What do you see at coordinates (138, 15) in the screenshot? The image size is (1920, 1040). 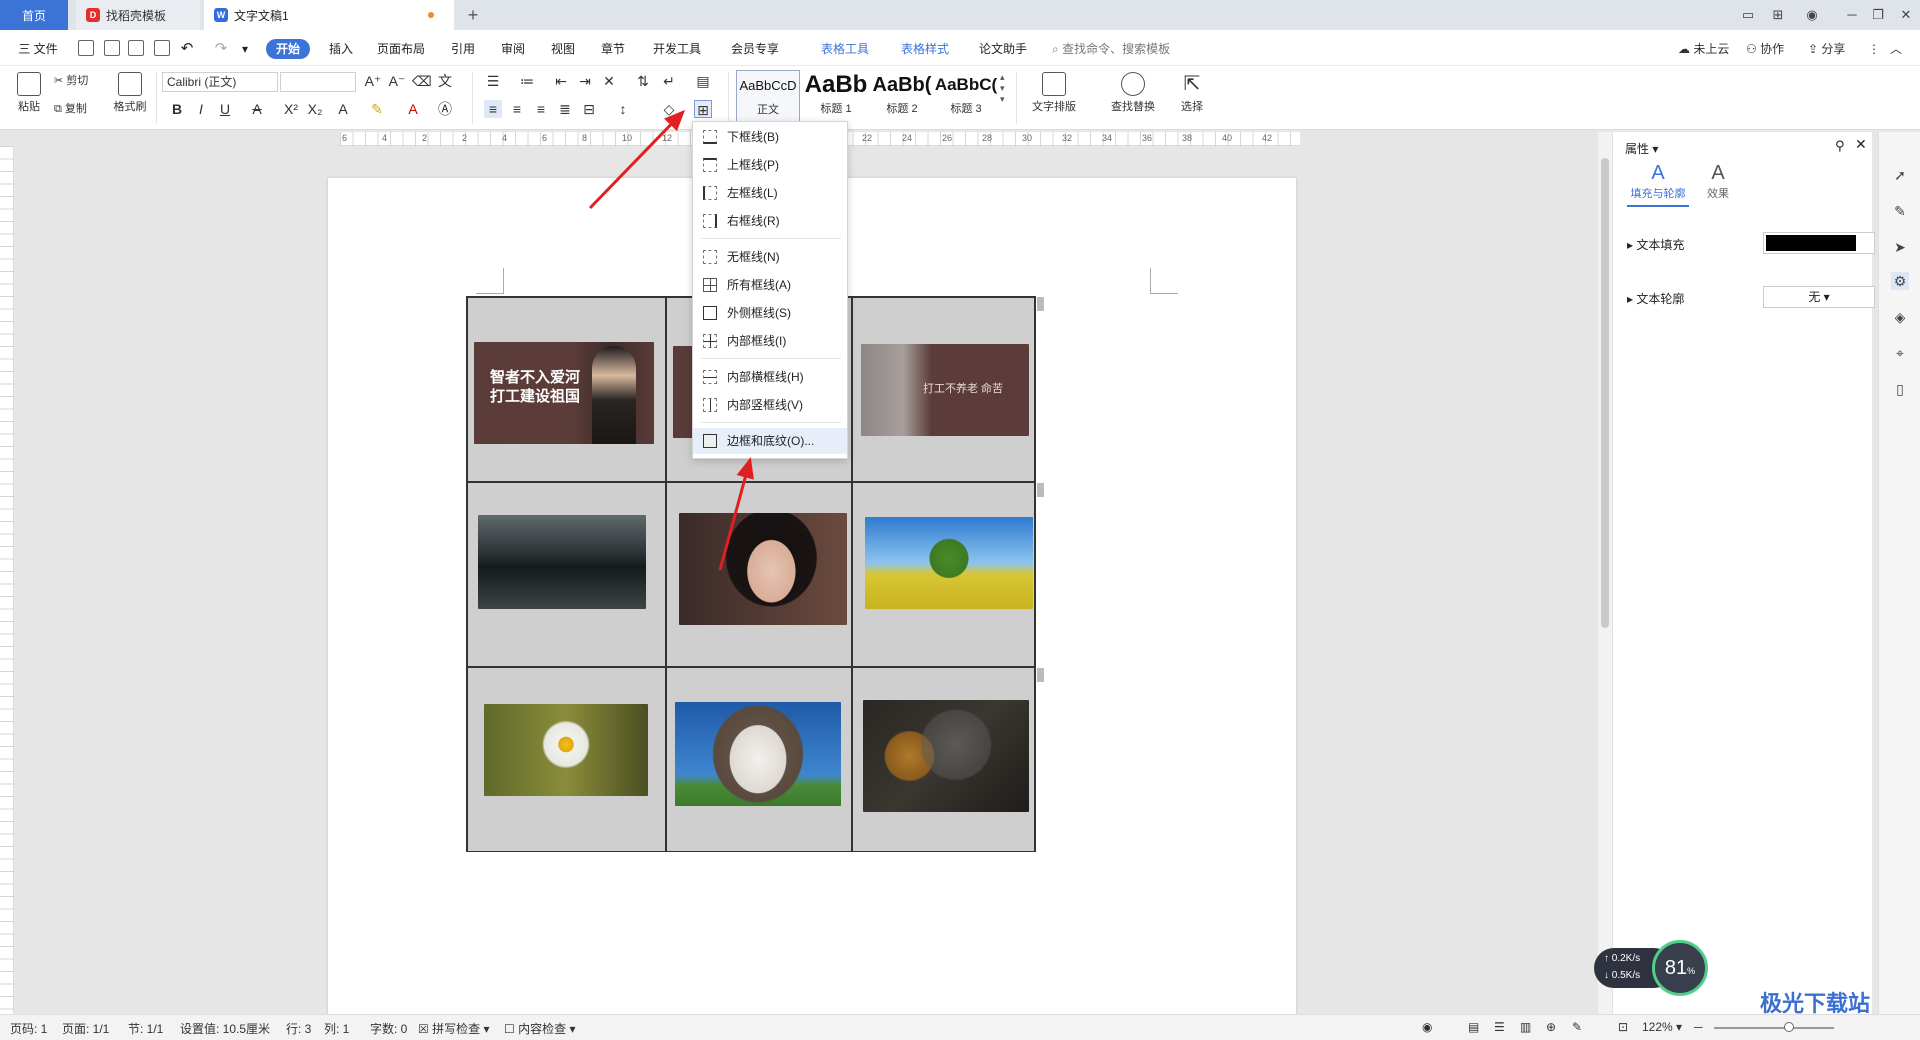 I see `tab-templates: D 找稻壳模板` at bounding box center [138, 15].